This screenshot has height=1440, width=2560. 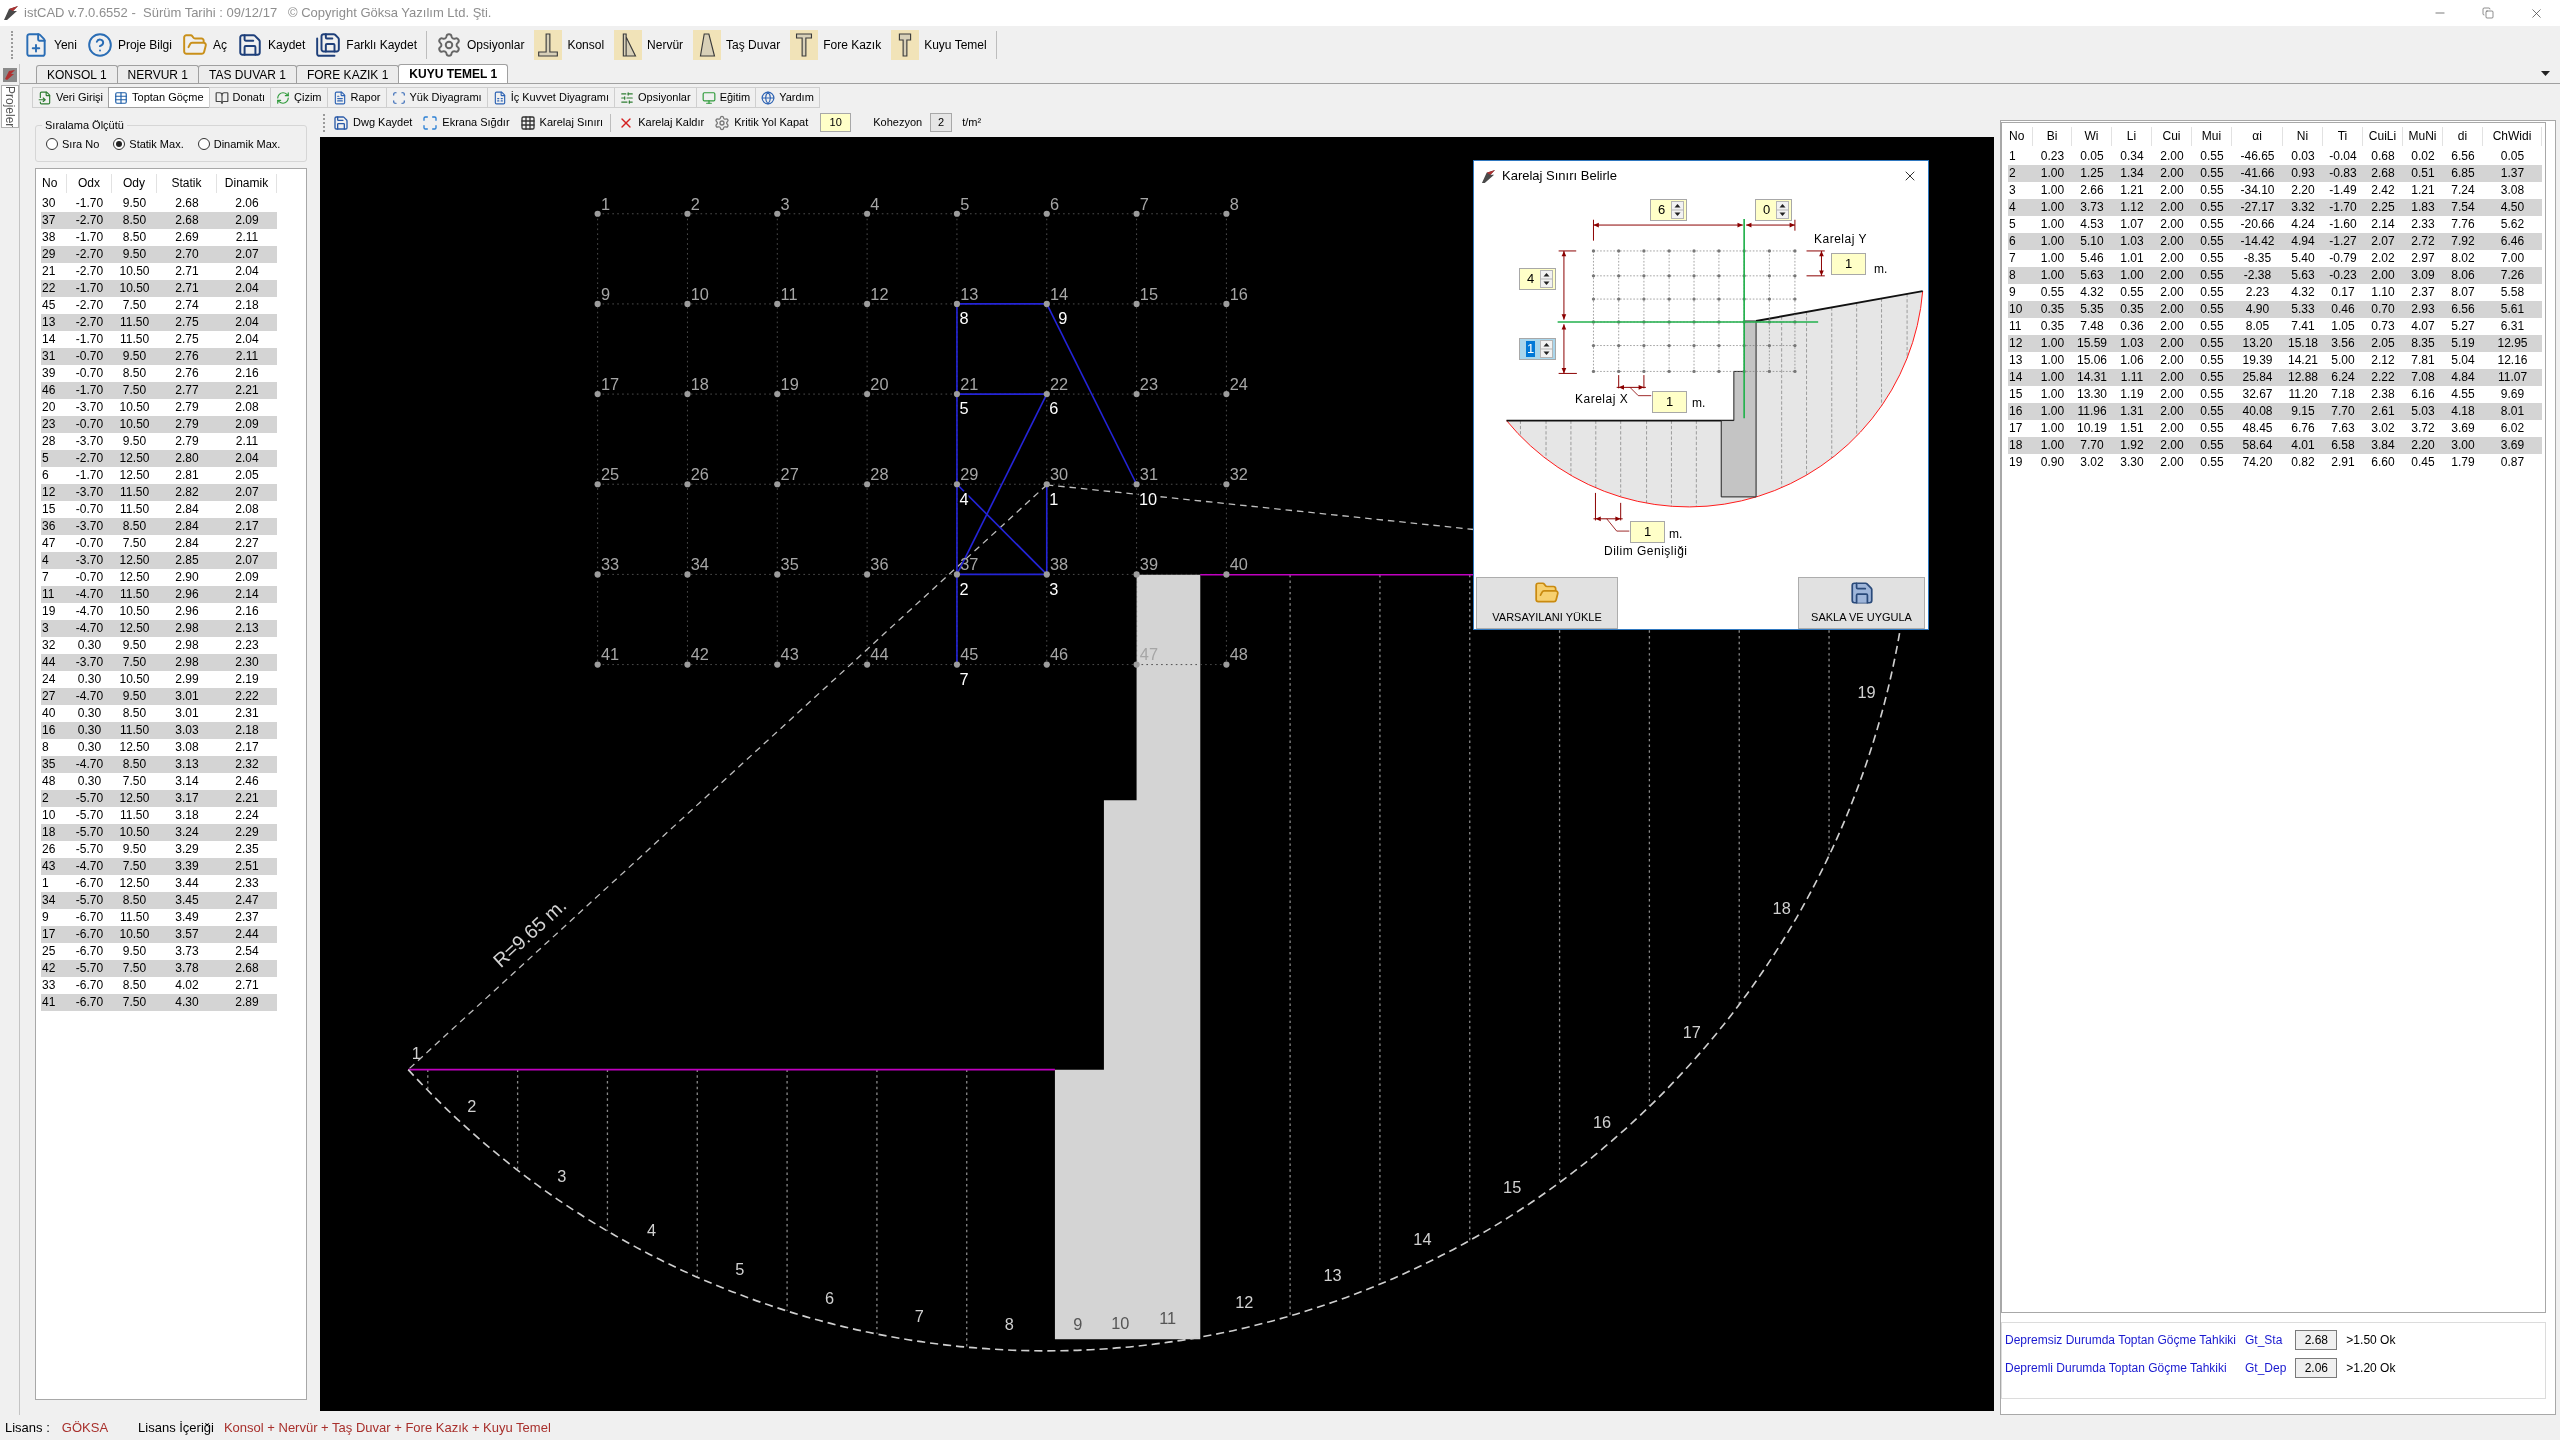 What do you see at coordinates (605, 293) in the screenshot?
I see `grid-point-label: 9` at bounding box center [605, 293].